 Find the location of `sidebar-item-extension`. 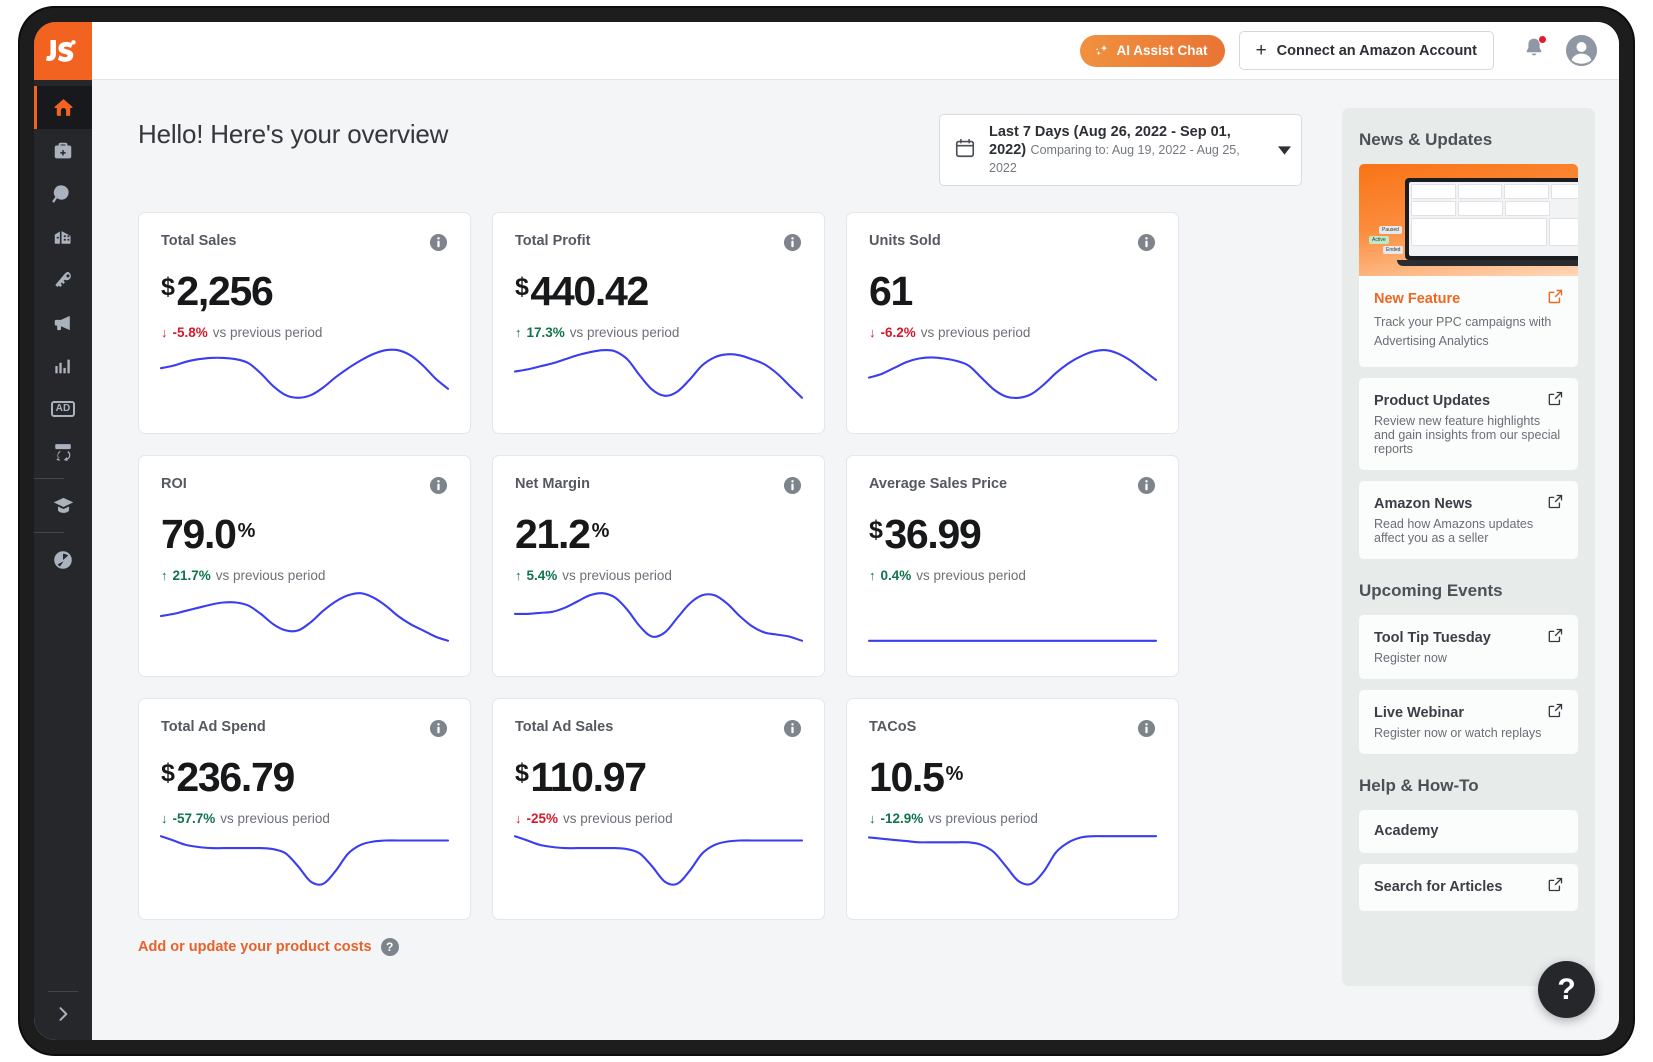

sidebar-item-extension is located at coordinates (63, 559).